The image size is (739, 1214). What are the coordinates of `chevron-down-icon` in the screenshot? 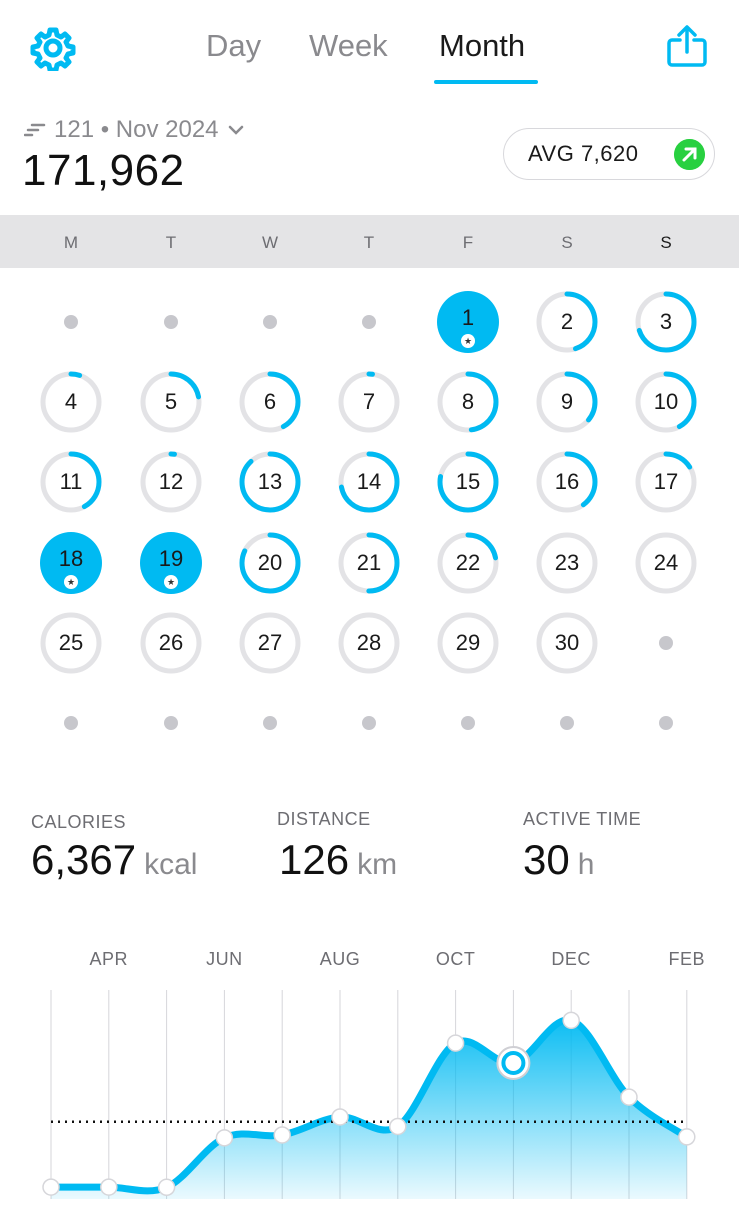 It's located at (235, 130).